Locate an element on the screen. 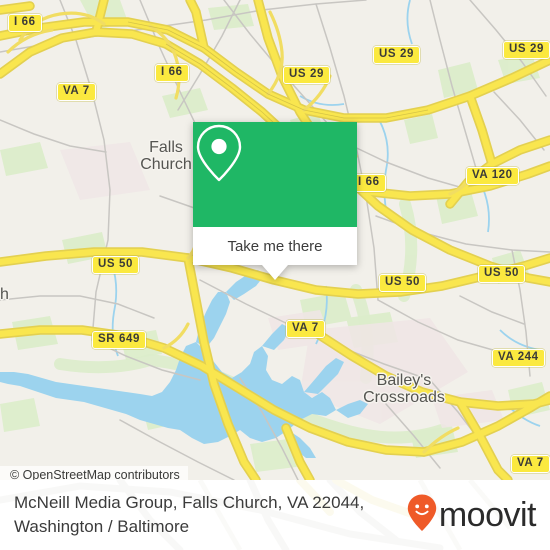  moovit-wordmark: moovit is located at coordinates (487, 515).